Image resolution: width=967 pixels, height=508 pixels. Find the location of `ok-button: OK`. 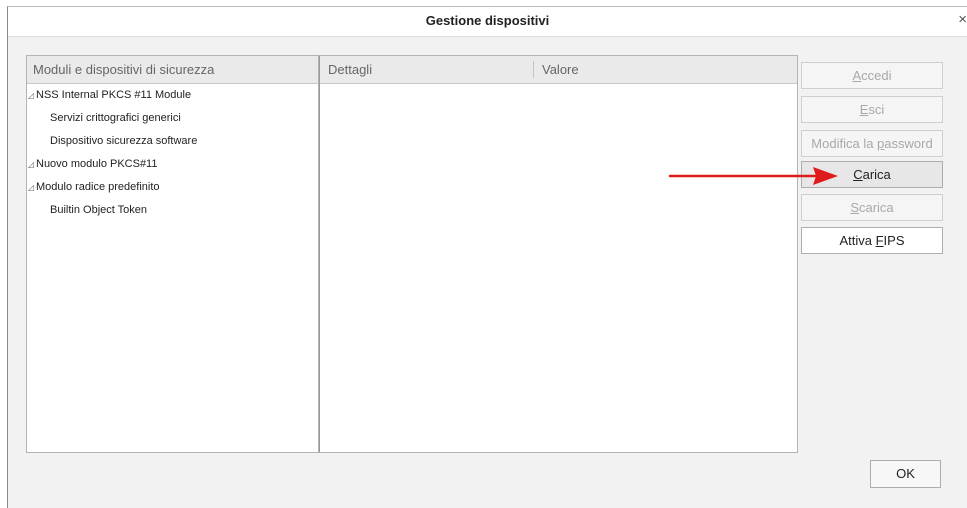

ok-button: OK is located at coordinates (905, 474).